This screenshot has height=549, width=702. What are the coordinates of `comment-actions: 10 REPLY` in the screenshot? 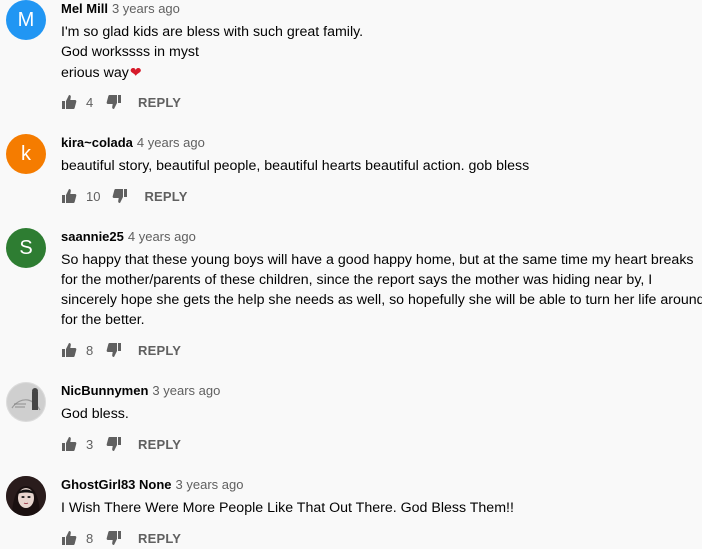 It's located at (124, 196).